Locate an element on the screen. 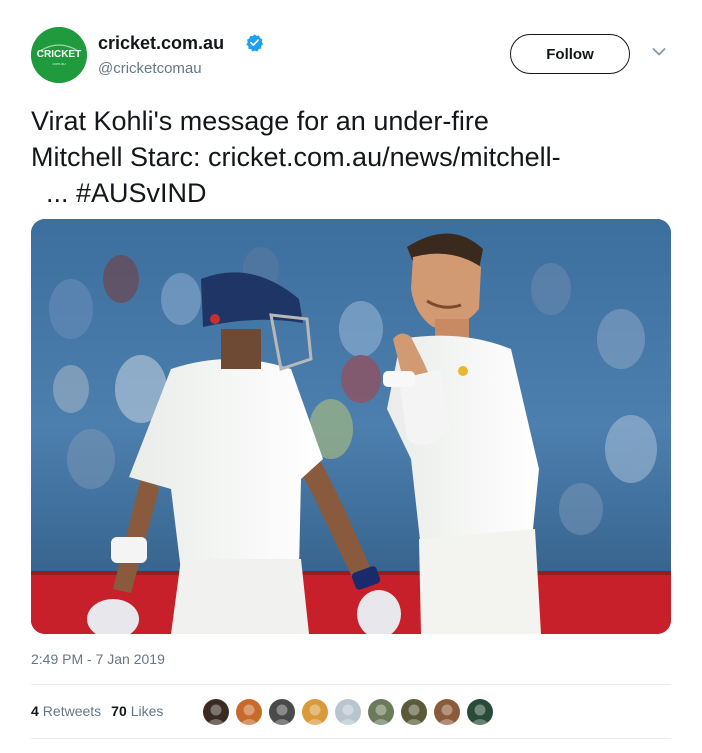 This screenshot has height=753, width=702. timestamp: 2:49 PM - 7 Jan 2019 is located at coordinates (98, 659).